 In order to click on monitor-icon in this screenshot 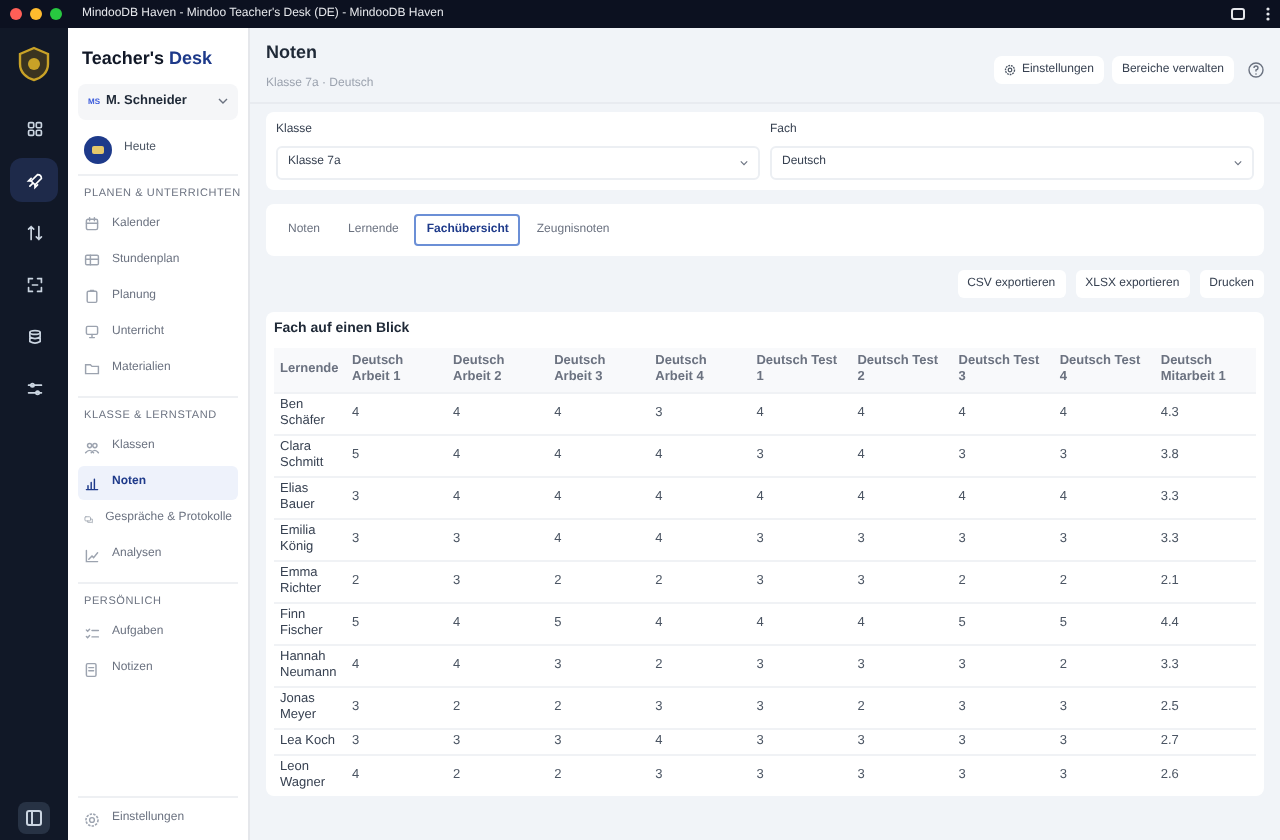, I will do `click(92, 332)`.